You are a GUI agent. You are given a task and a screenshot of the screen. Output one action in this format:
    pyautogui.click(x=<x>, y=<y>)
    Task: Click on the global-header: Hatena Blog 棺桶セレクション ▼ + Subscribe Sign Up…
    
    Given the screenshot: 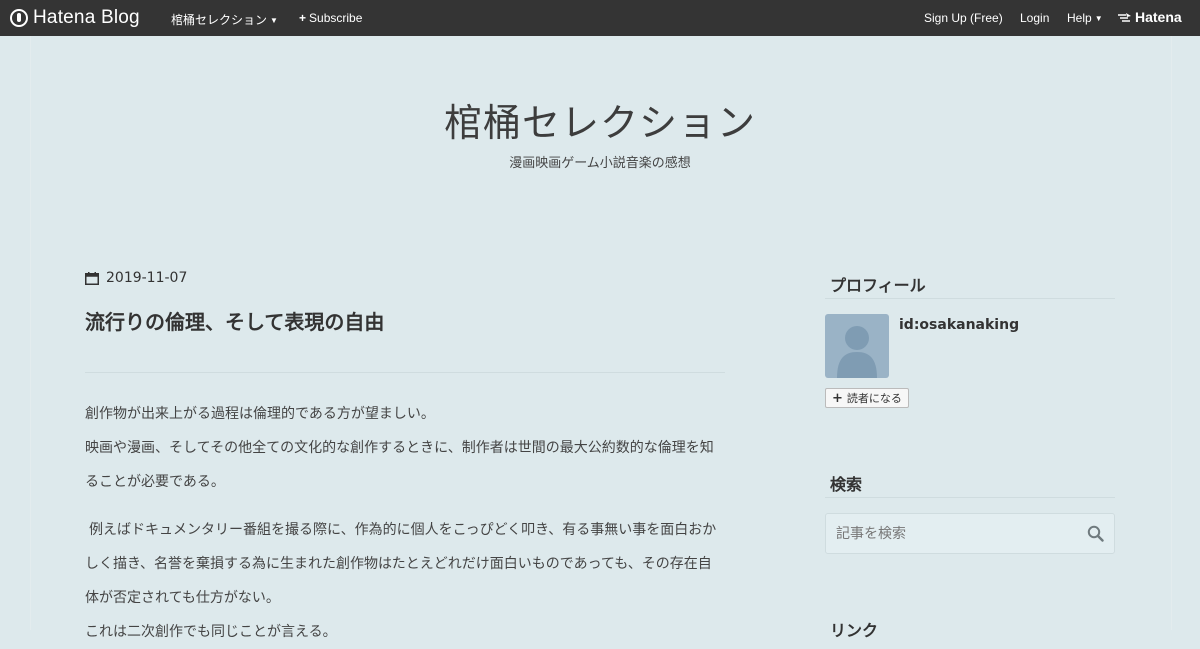 What is the action you would take?
    pyautogui.click(x=600, y=18)
    